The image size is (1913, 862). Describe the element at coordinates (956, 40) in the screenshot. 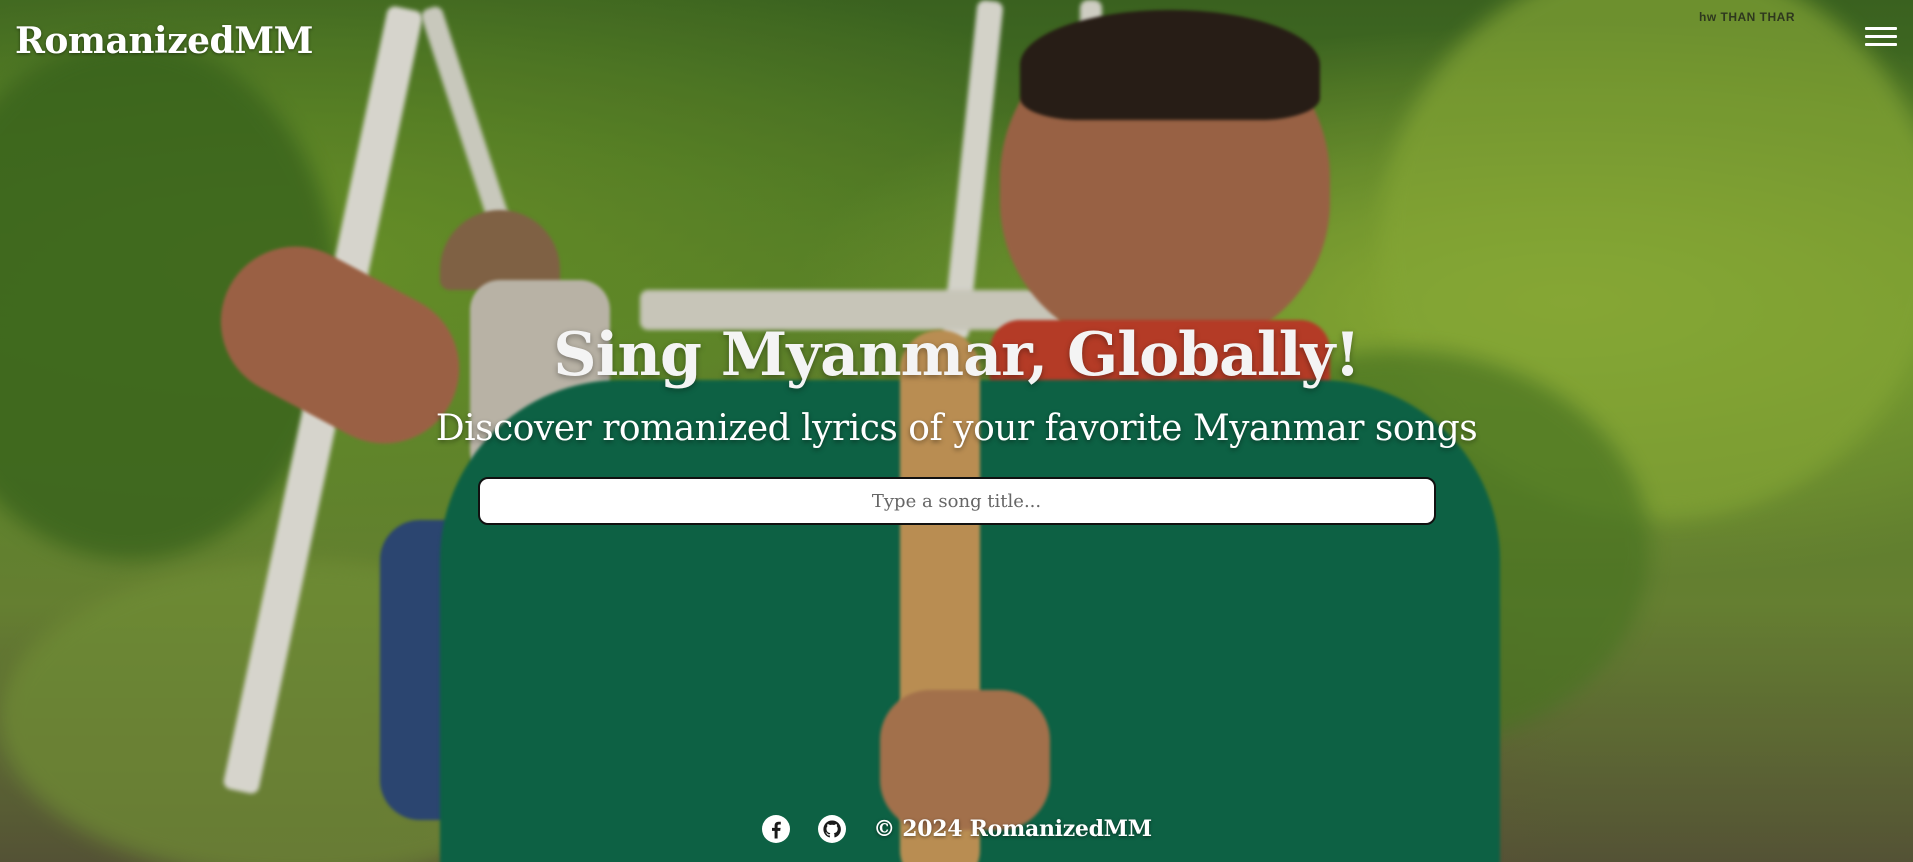

I see `site-header: RomanizedMM hw THAN THAR` at that location.